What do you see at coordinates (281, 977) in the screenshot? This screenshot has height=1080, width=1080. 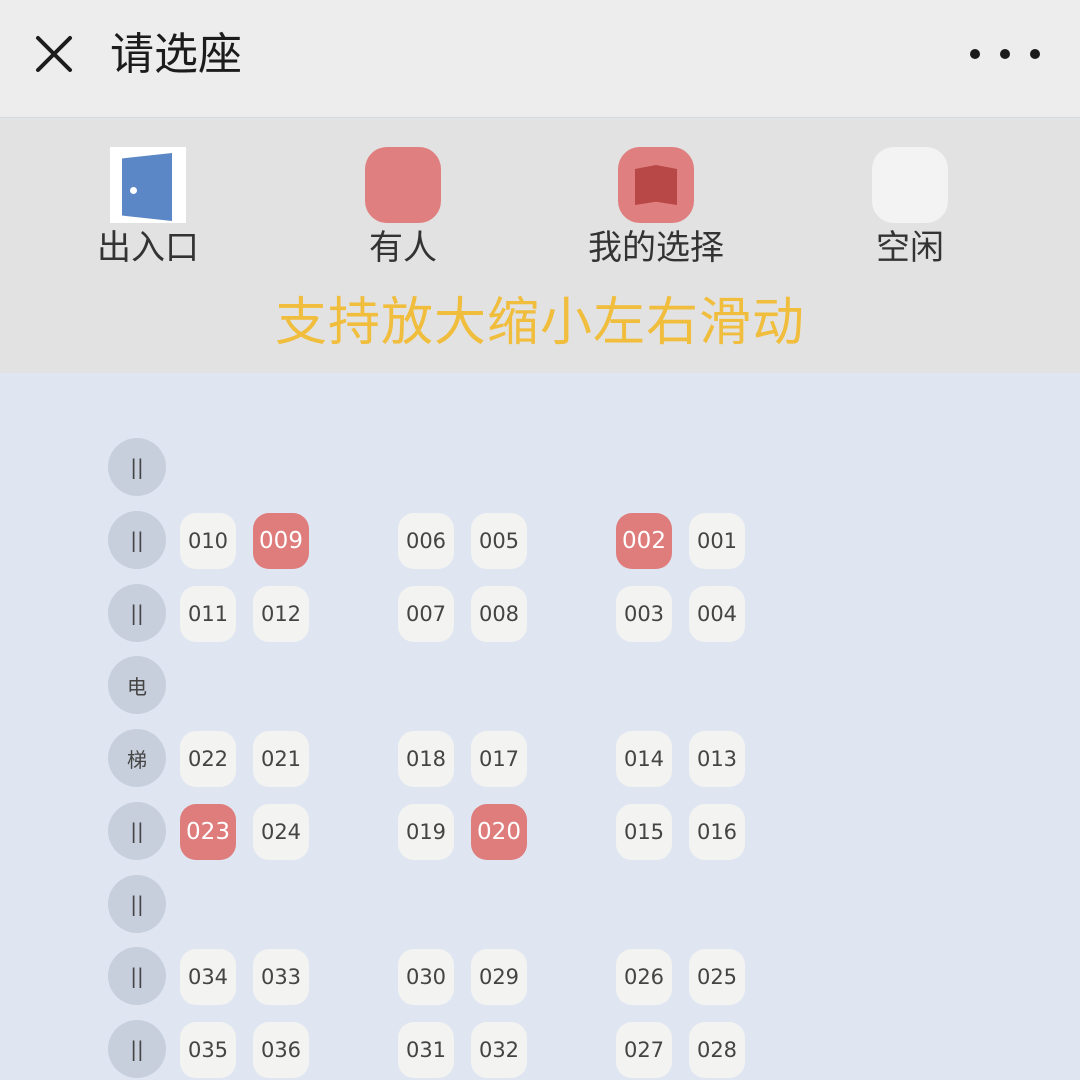 I see `seat-033: 033` at bounding box center [281, 977].